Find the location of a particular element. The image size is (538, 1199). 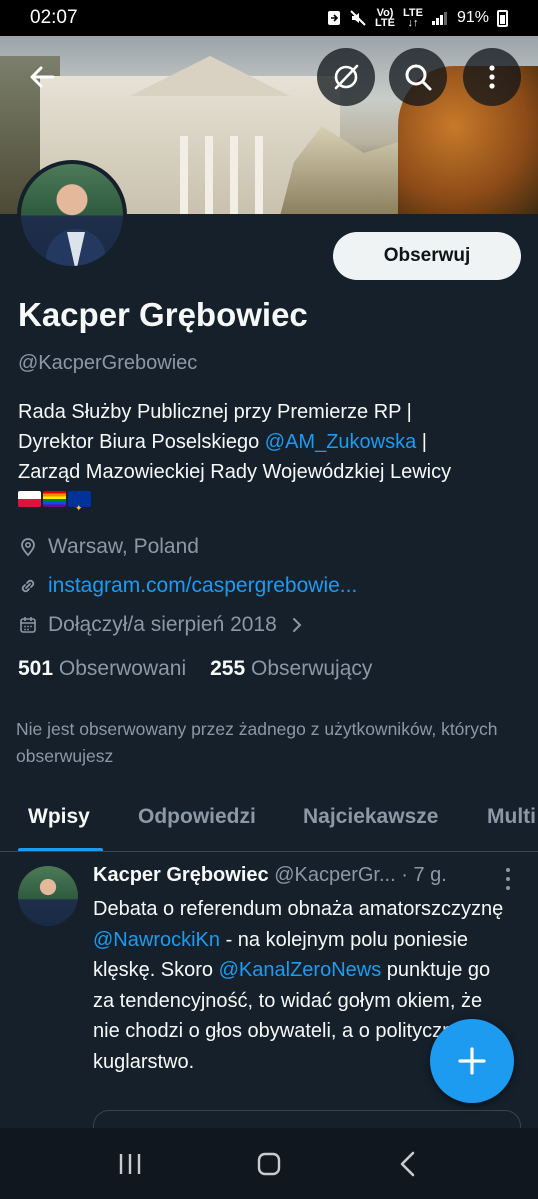

search-button is located at coordinates (418, 77).